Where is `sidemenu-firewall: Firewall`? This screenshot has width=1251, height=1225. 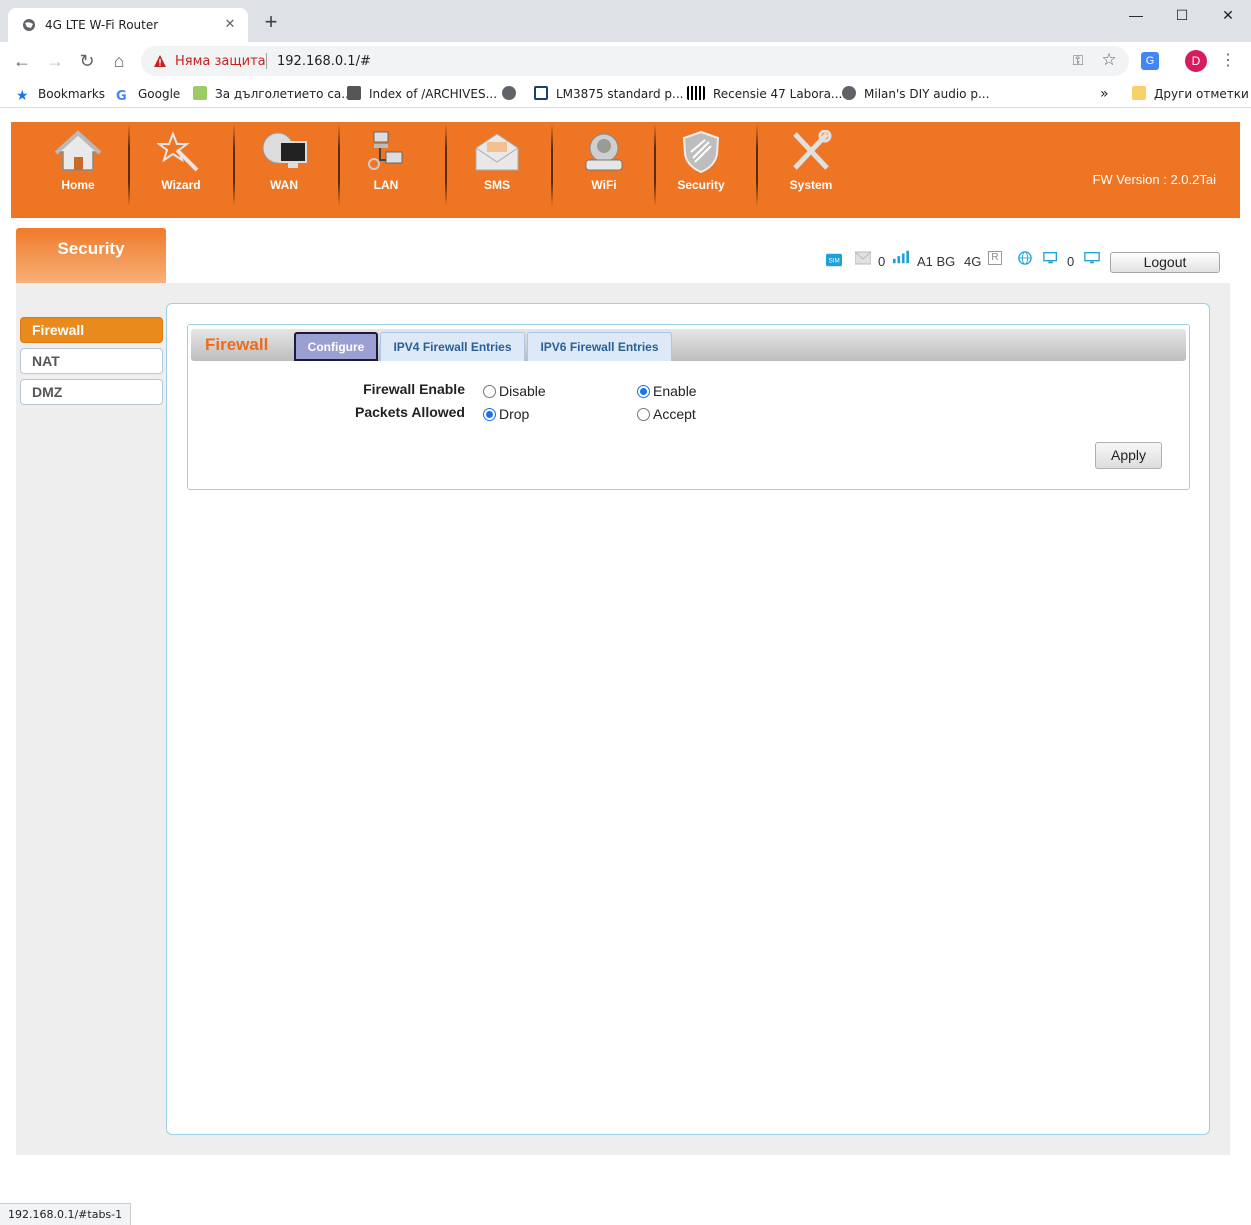
sidemenu-firewall: Firewall is located at coordinates (91, 330).